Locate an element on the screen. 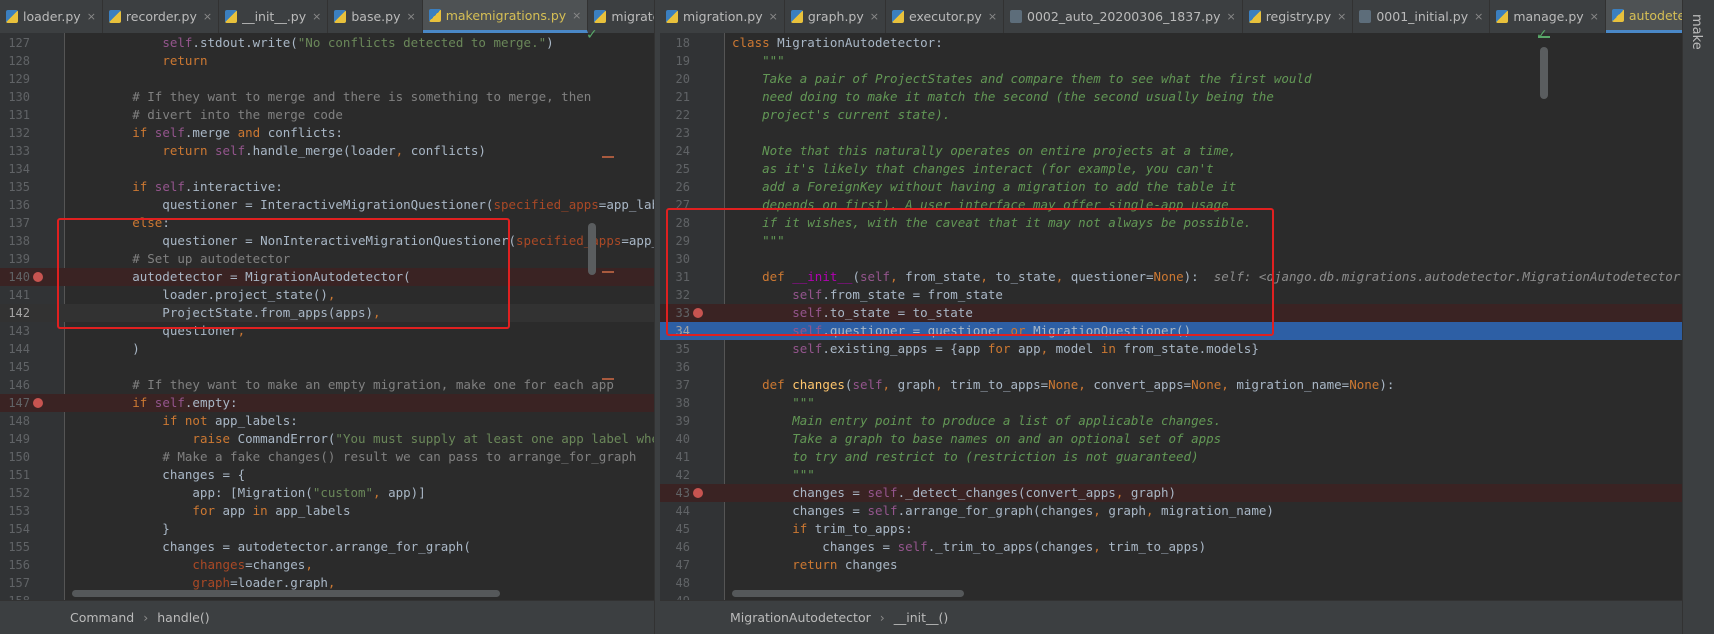 The height and width of the screenshot is (634, 1714). tab-label: makemigrations.py is located at coordinates (506, 15).